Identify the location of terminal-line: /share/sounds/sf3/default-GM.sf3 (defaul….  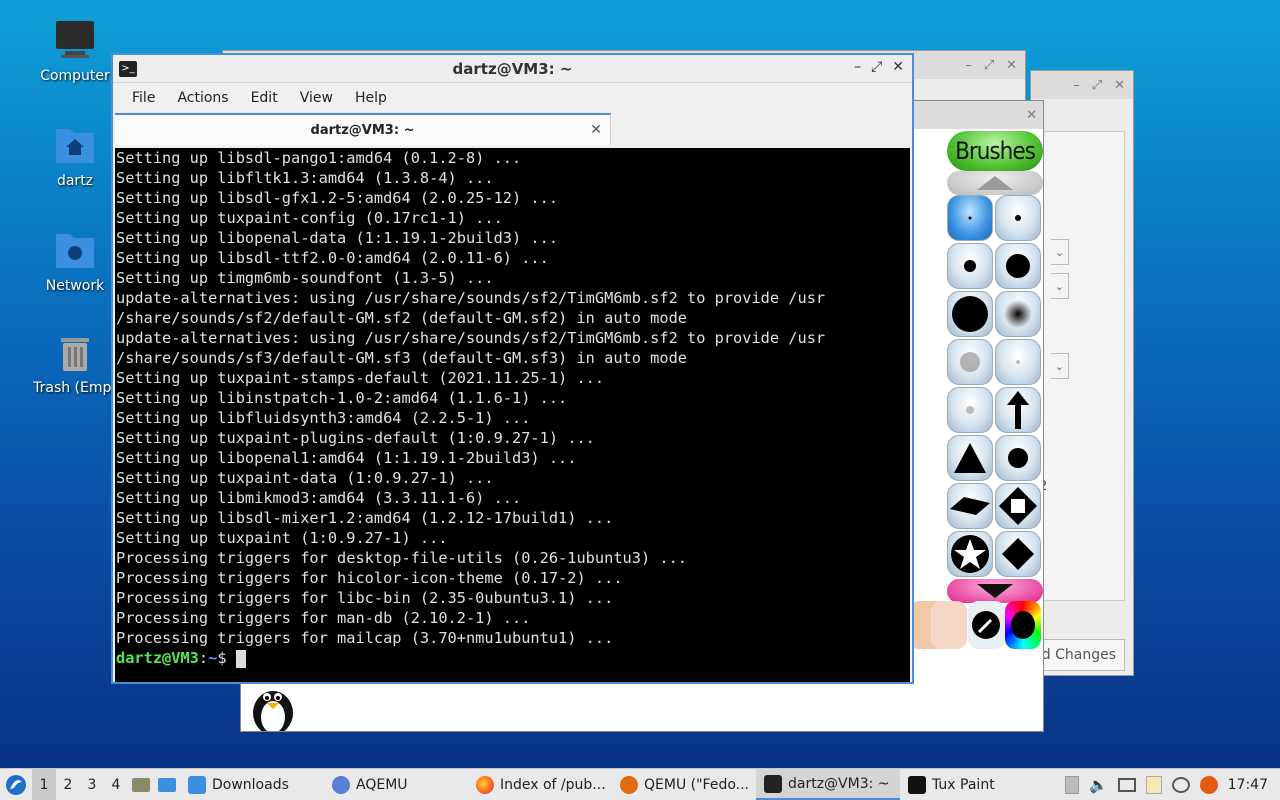
(401, 358).